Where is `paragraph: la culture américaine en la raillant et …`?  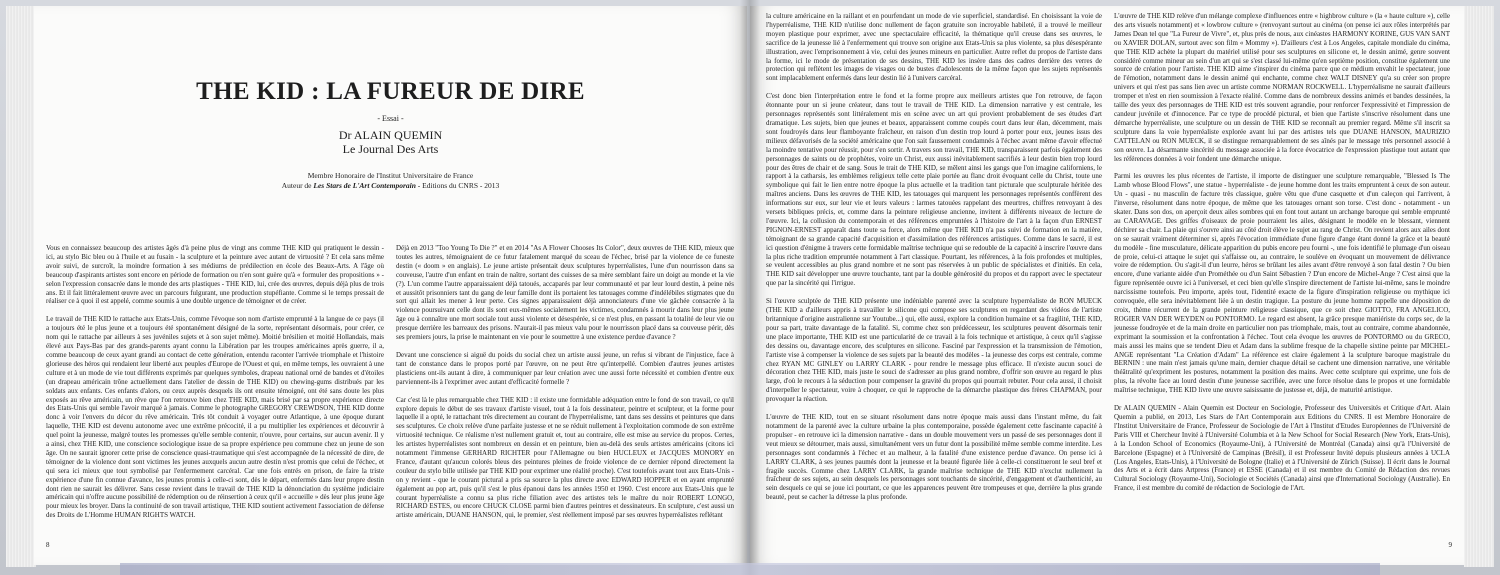
paragraph: la culture américaine en la raillant et … is located at coordinates (934, 47).